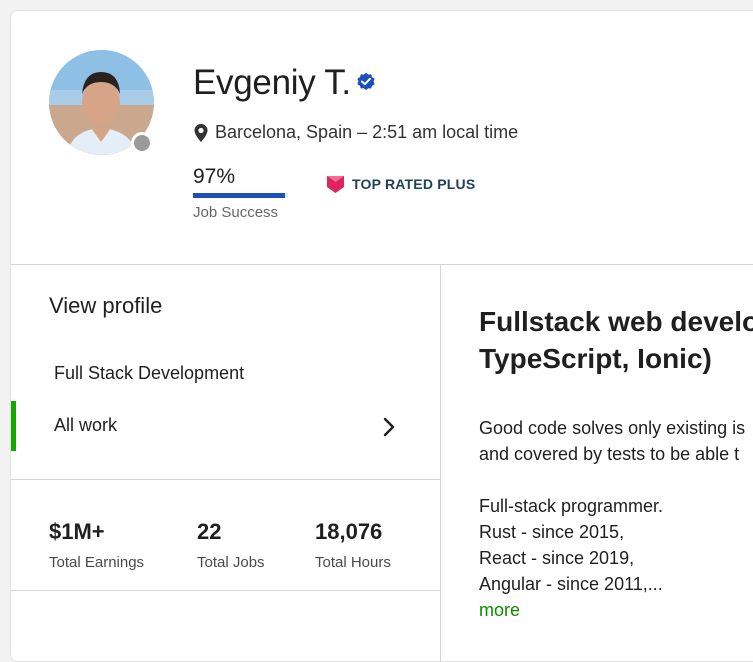  Describe the element at coordinates (366, 81) in the screenshot. I see `verified-badge-icon` at that location.